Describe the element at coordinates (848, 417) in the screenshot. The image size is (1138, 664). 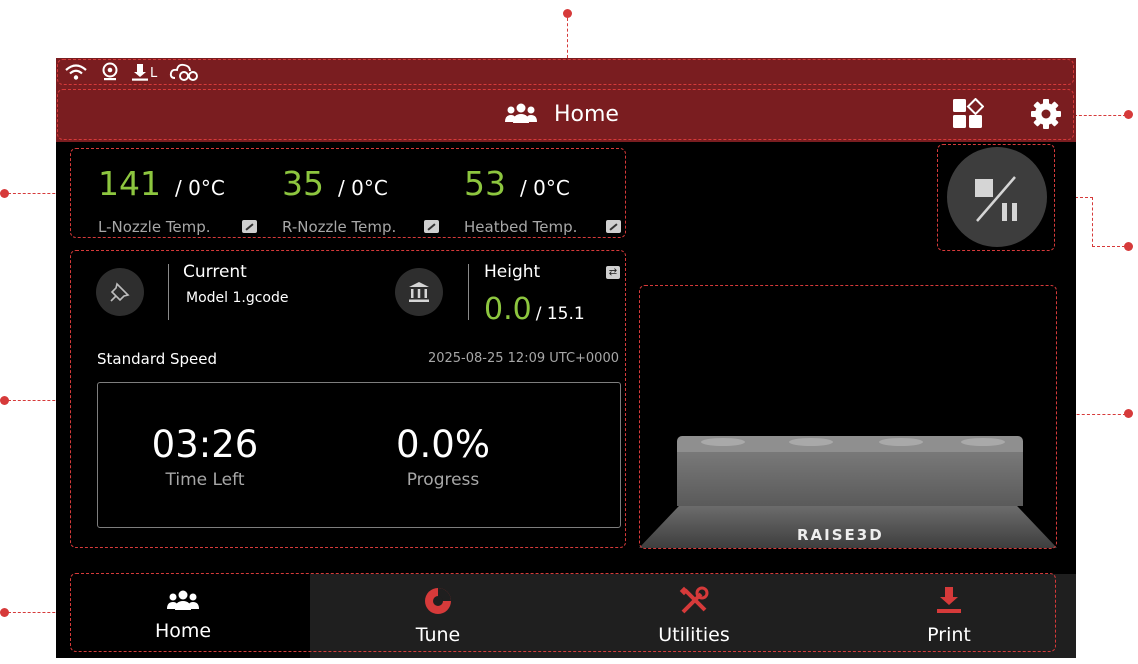
I see `callout-box-preview` at that location.